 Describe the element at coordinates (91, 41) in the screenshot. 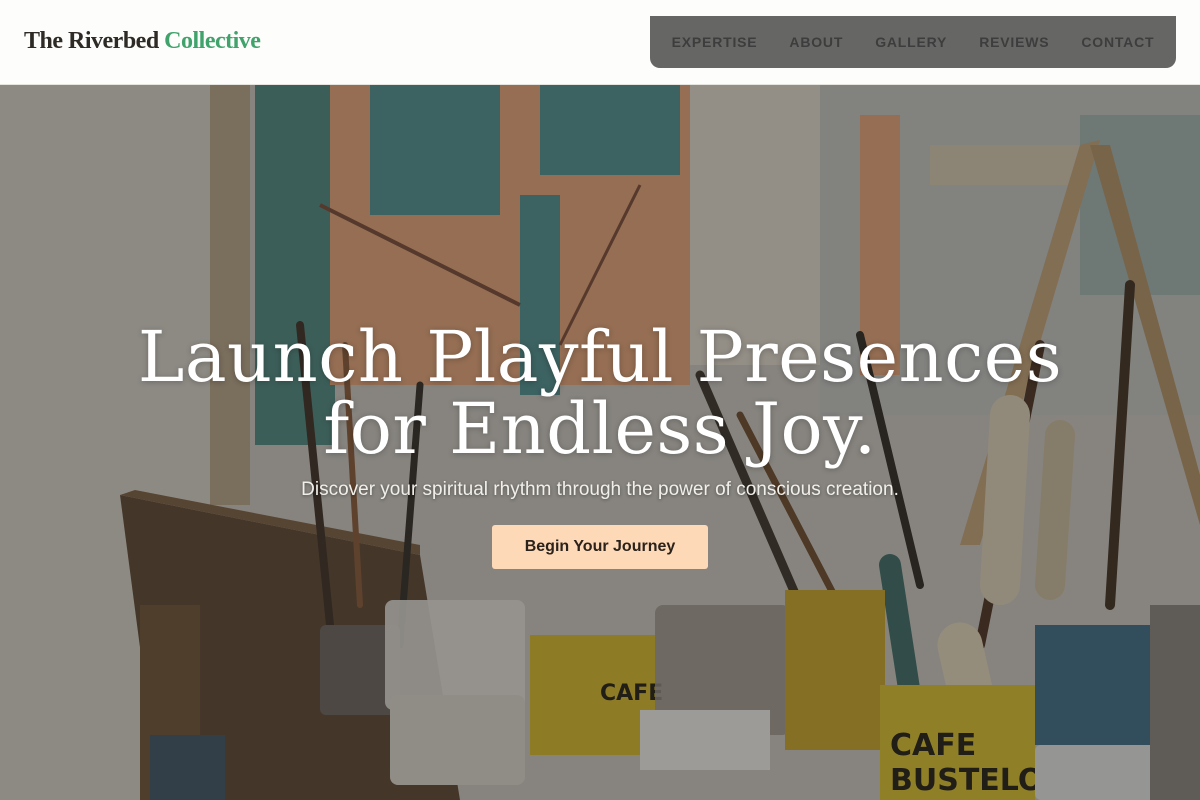

I see `logo-text-primary: The Riverbed` at that location.